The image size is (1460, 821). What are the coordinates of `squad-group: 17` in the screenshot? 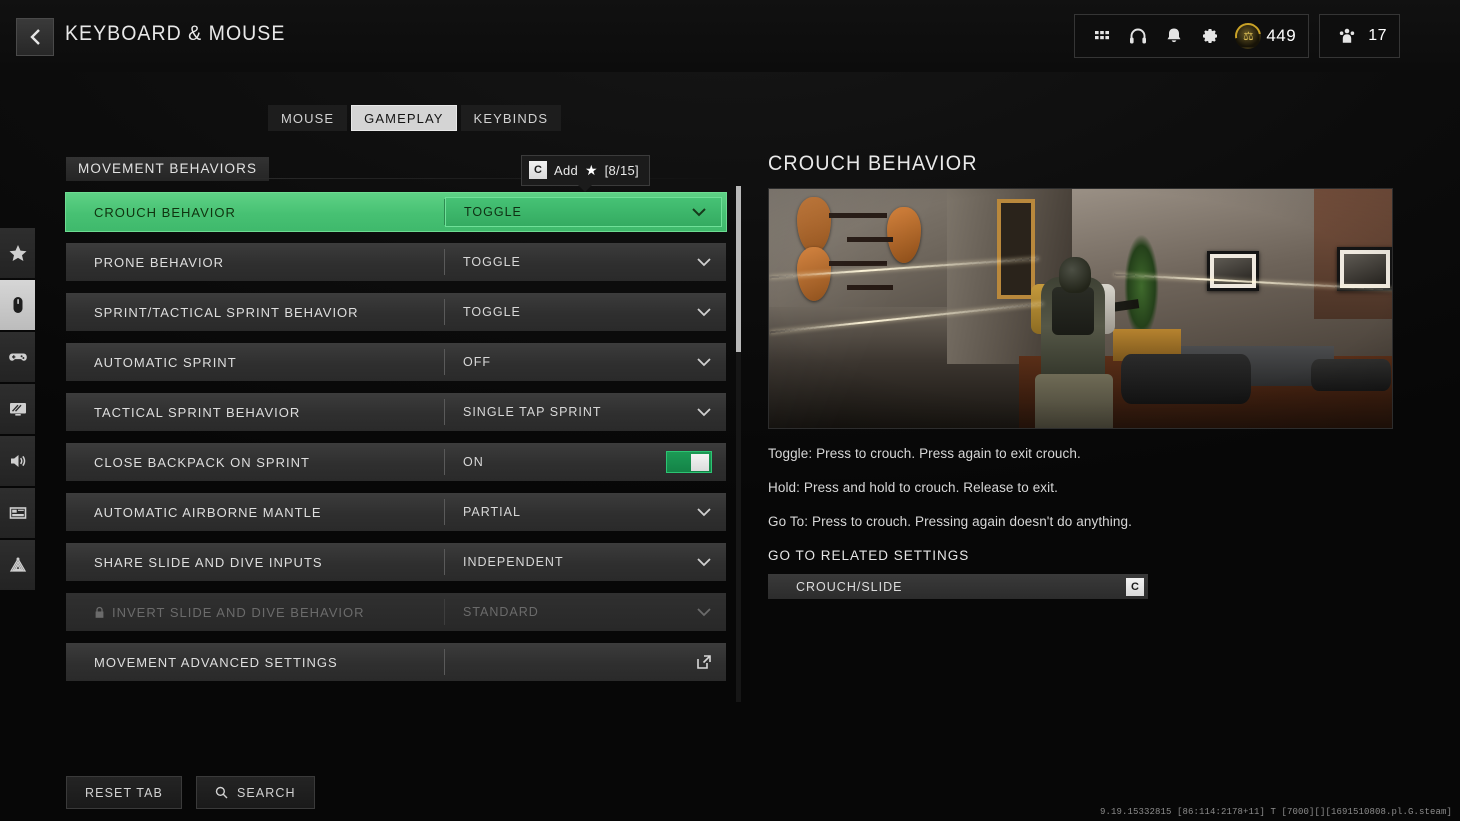 It's located at (1359, 36).